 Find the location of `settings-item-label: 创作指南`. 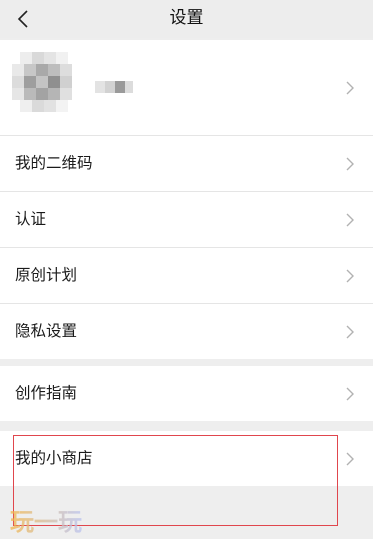

settings-item-label: 创作指南 is located at coordinates (46, 393).